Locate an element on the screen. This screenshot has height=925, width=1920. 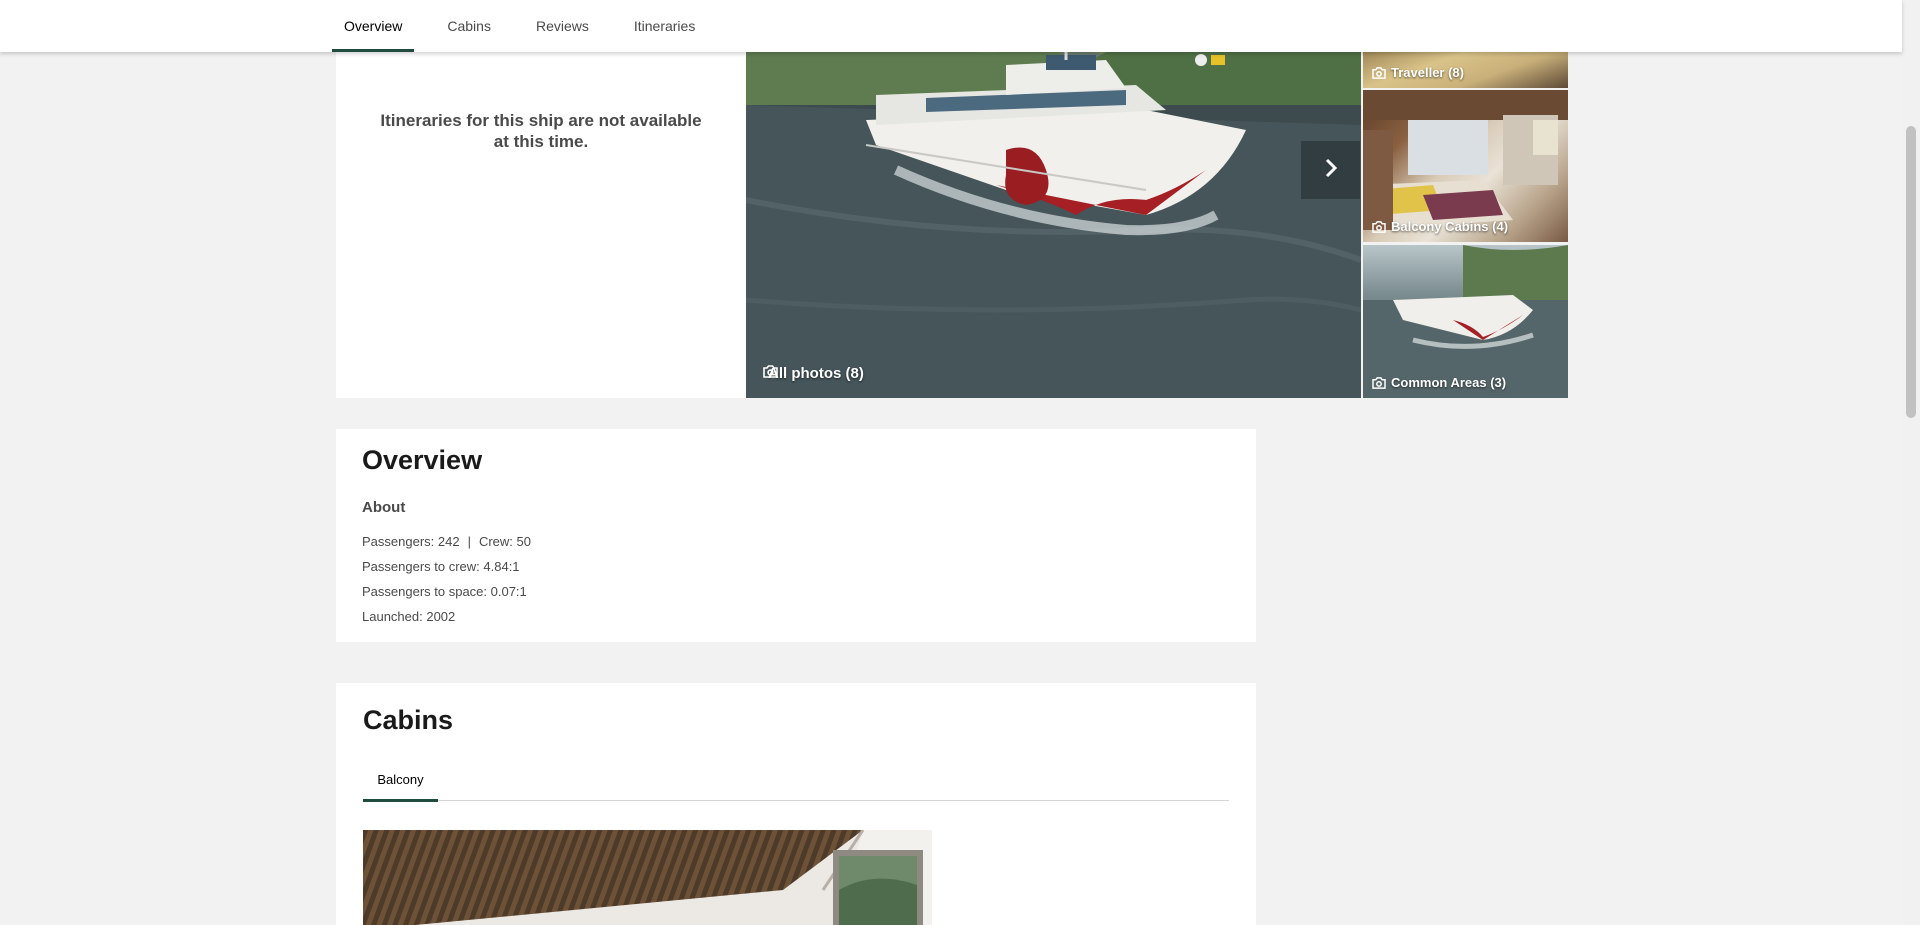
passengers-to-crew: Passengers to crew: 4.84:1 is located at coordinates (441, 566).